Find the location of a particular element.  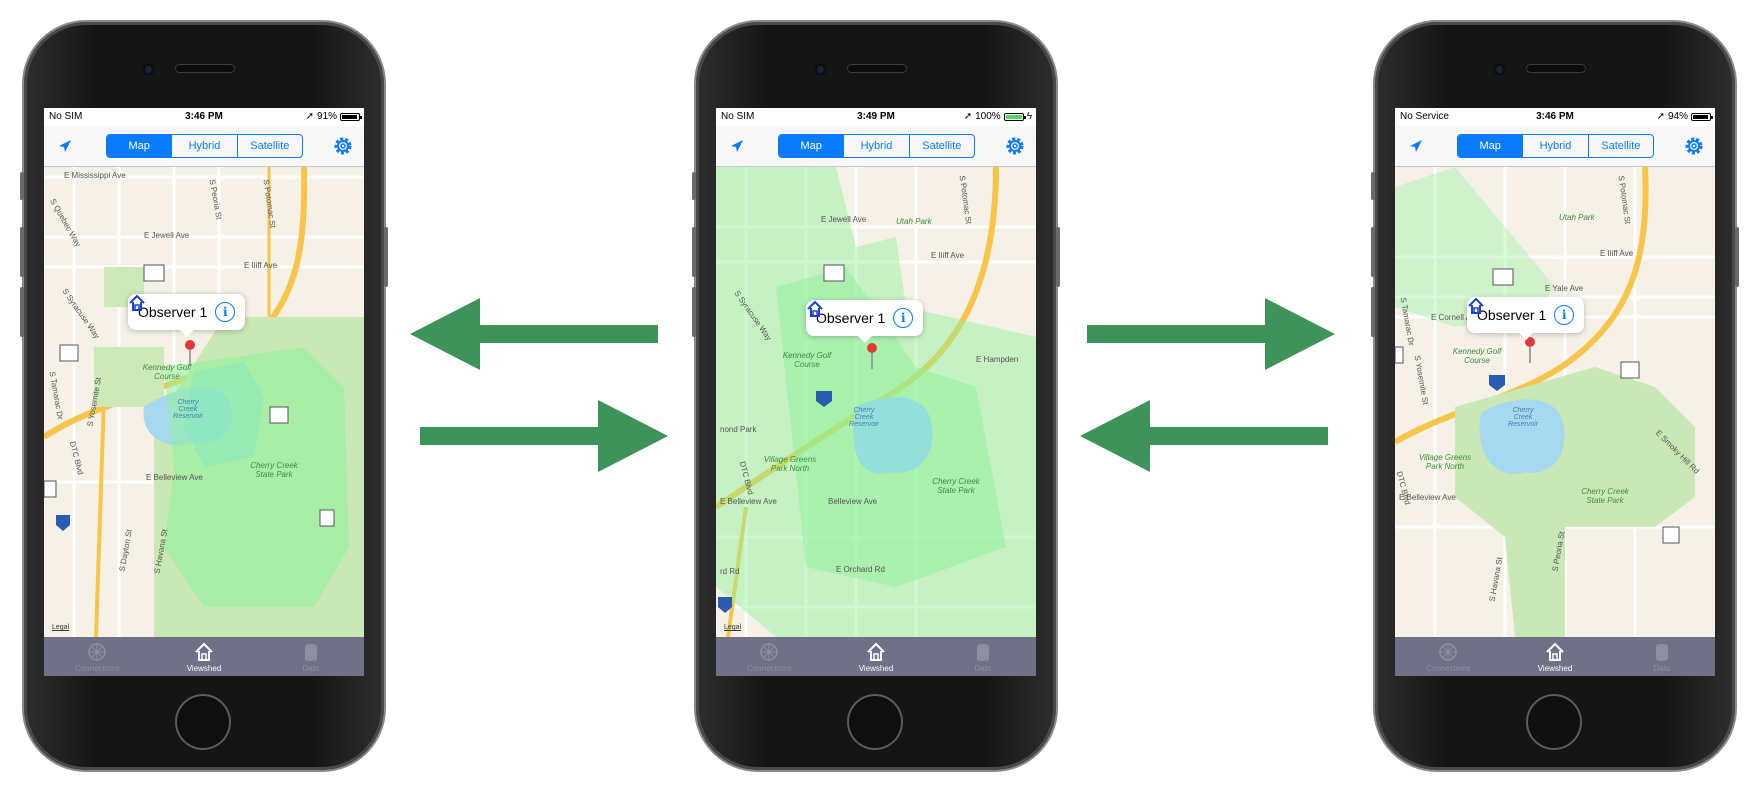

battery-percent: 100% is located at coordinates (988, 116).